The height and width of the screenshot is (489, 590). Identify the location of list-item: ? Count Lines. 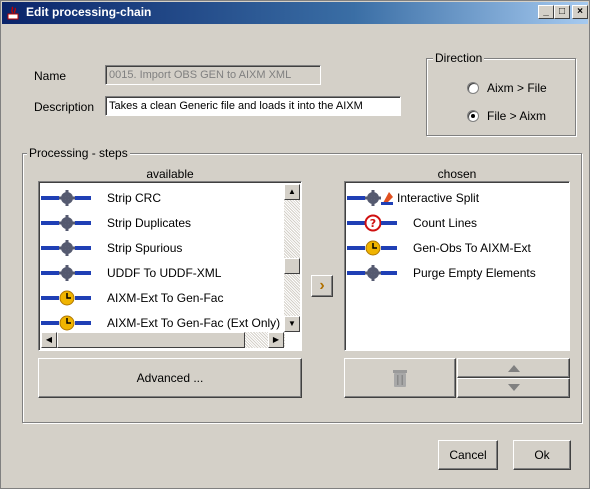
(412, 223).